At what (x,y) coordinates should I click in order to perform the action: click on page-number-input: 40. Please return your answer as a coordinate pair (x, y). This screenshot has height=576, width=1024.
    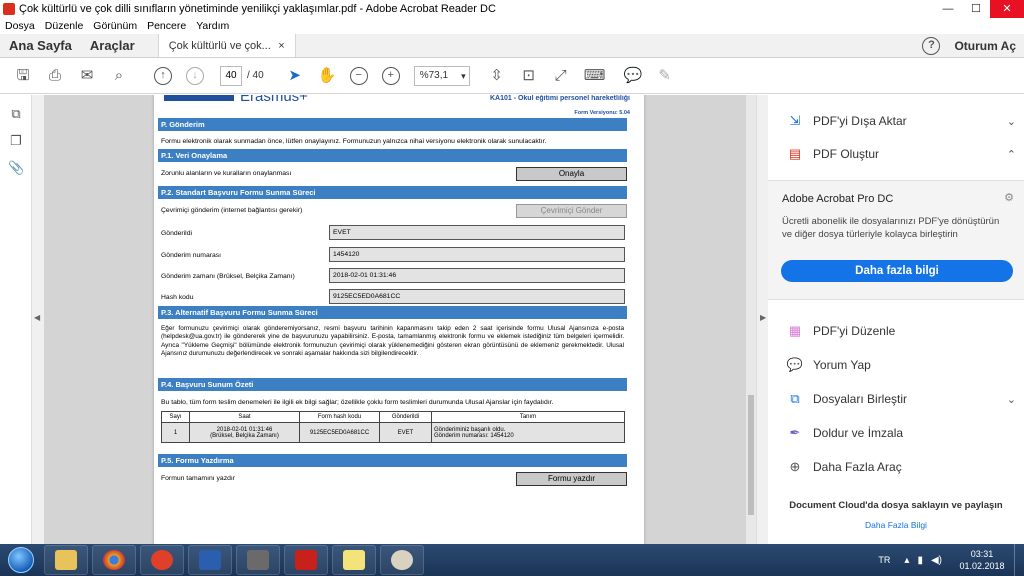
    Looking at the image, I should click on (231, 75).